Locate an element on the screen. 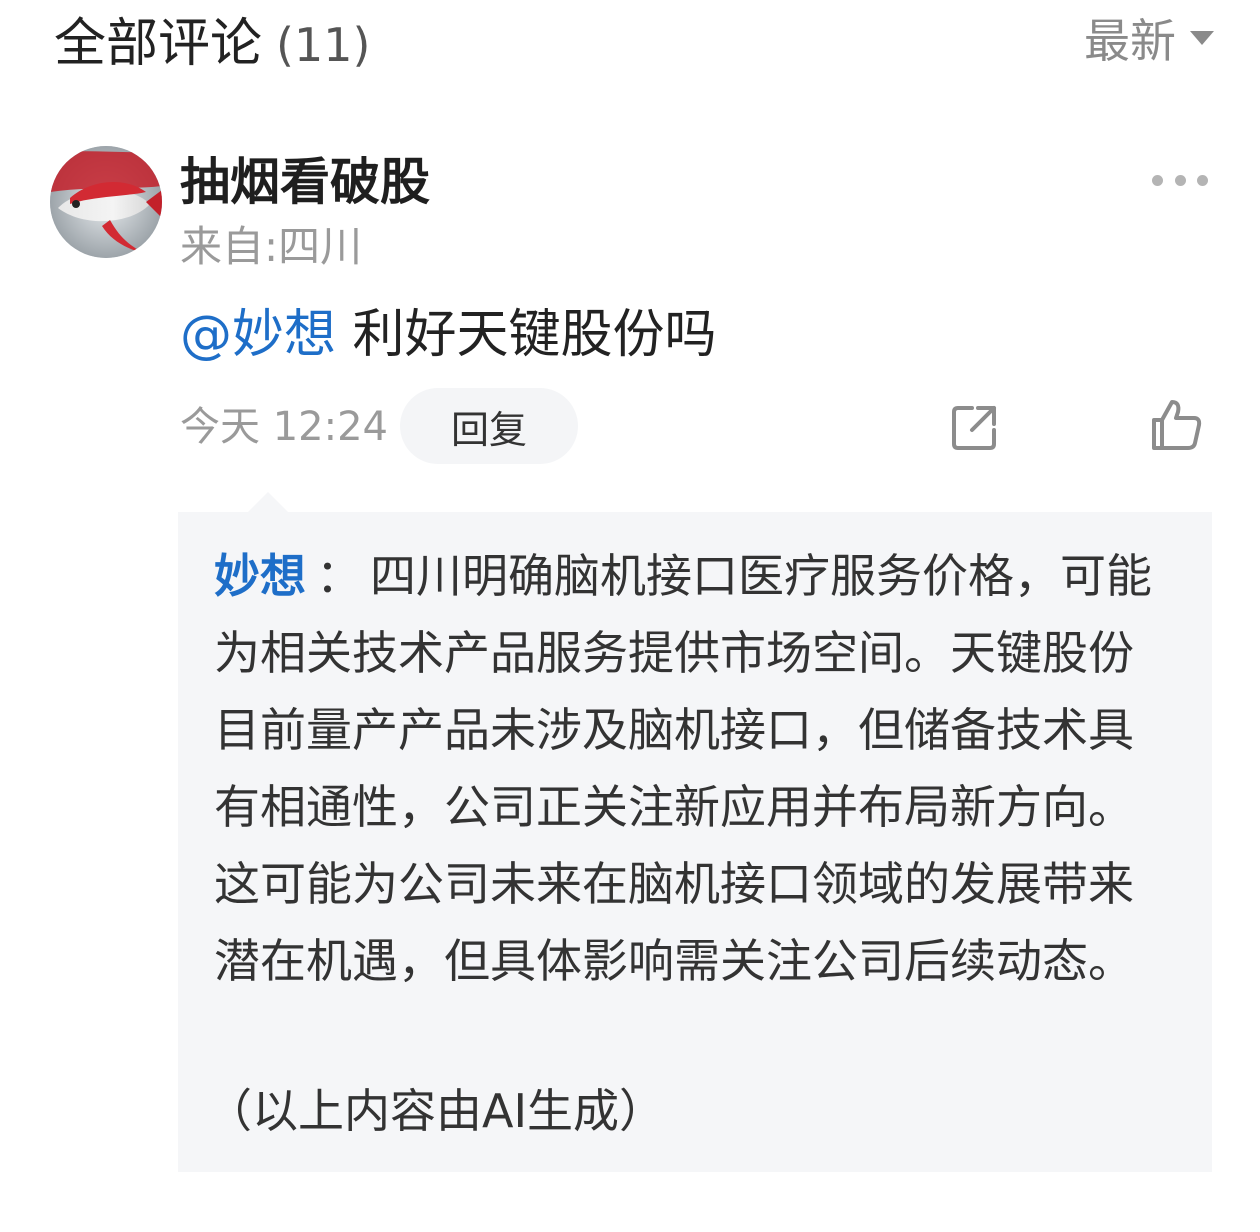  location-label: 来自:四川 is located at coordinates (271, 246).